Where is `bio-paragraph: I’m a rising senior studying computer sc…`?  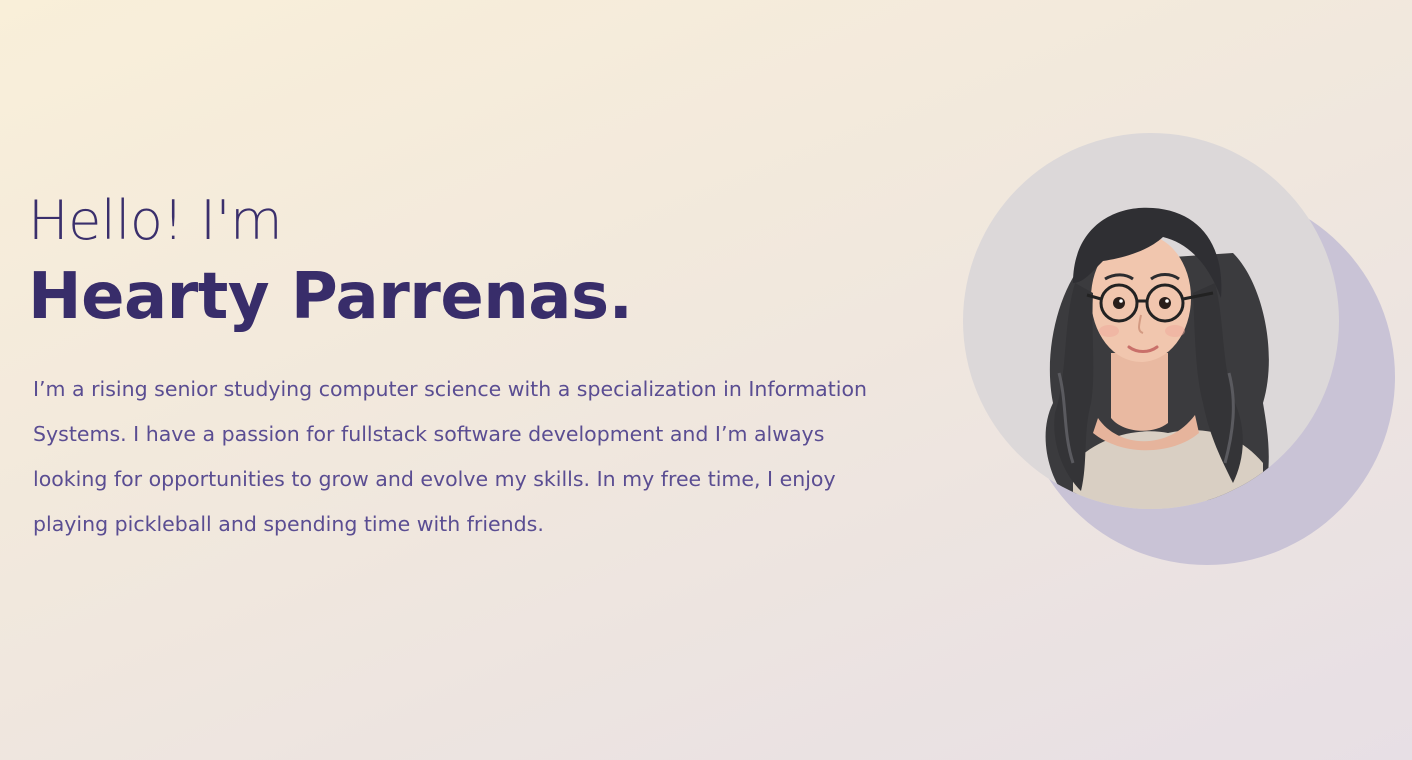
bio-paragraph: I’m a rising senior studying computer sc… is located at coordinates (450, 456).